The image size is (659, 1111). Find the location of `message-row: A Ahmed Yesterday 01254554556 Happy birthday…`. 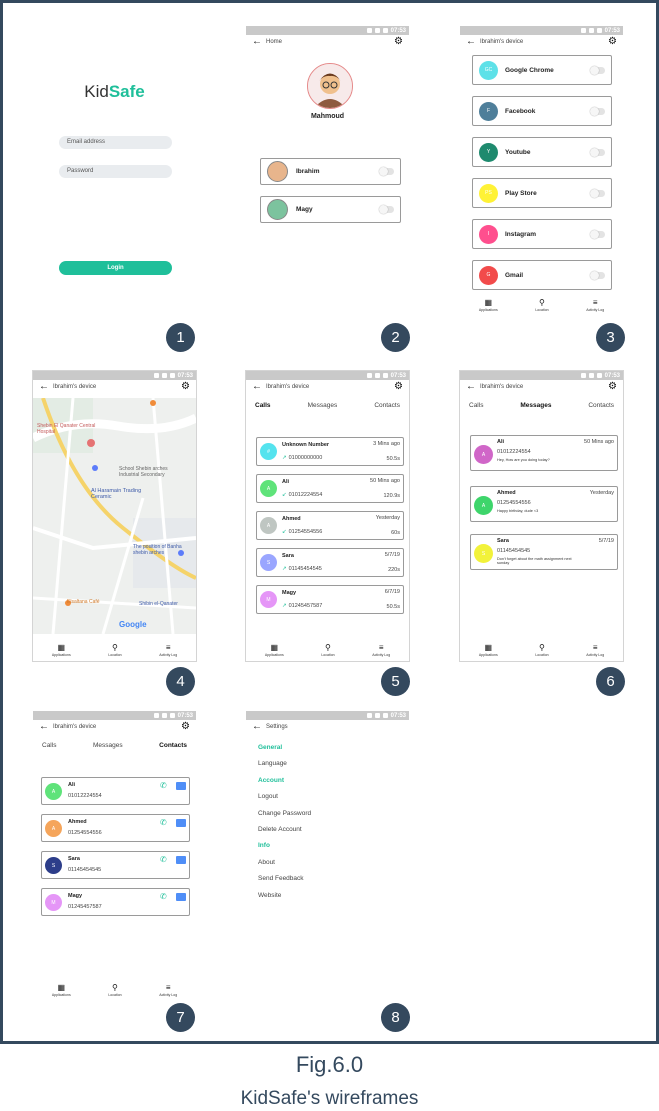

message-row: A Ahmed Yesterday 01254554556 Happy birthday… is located at coordinates (544, 504).